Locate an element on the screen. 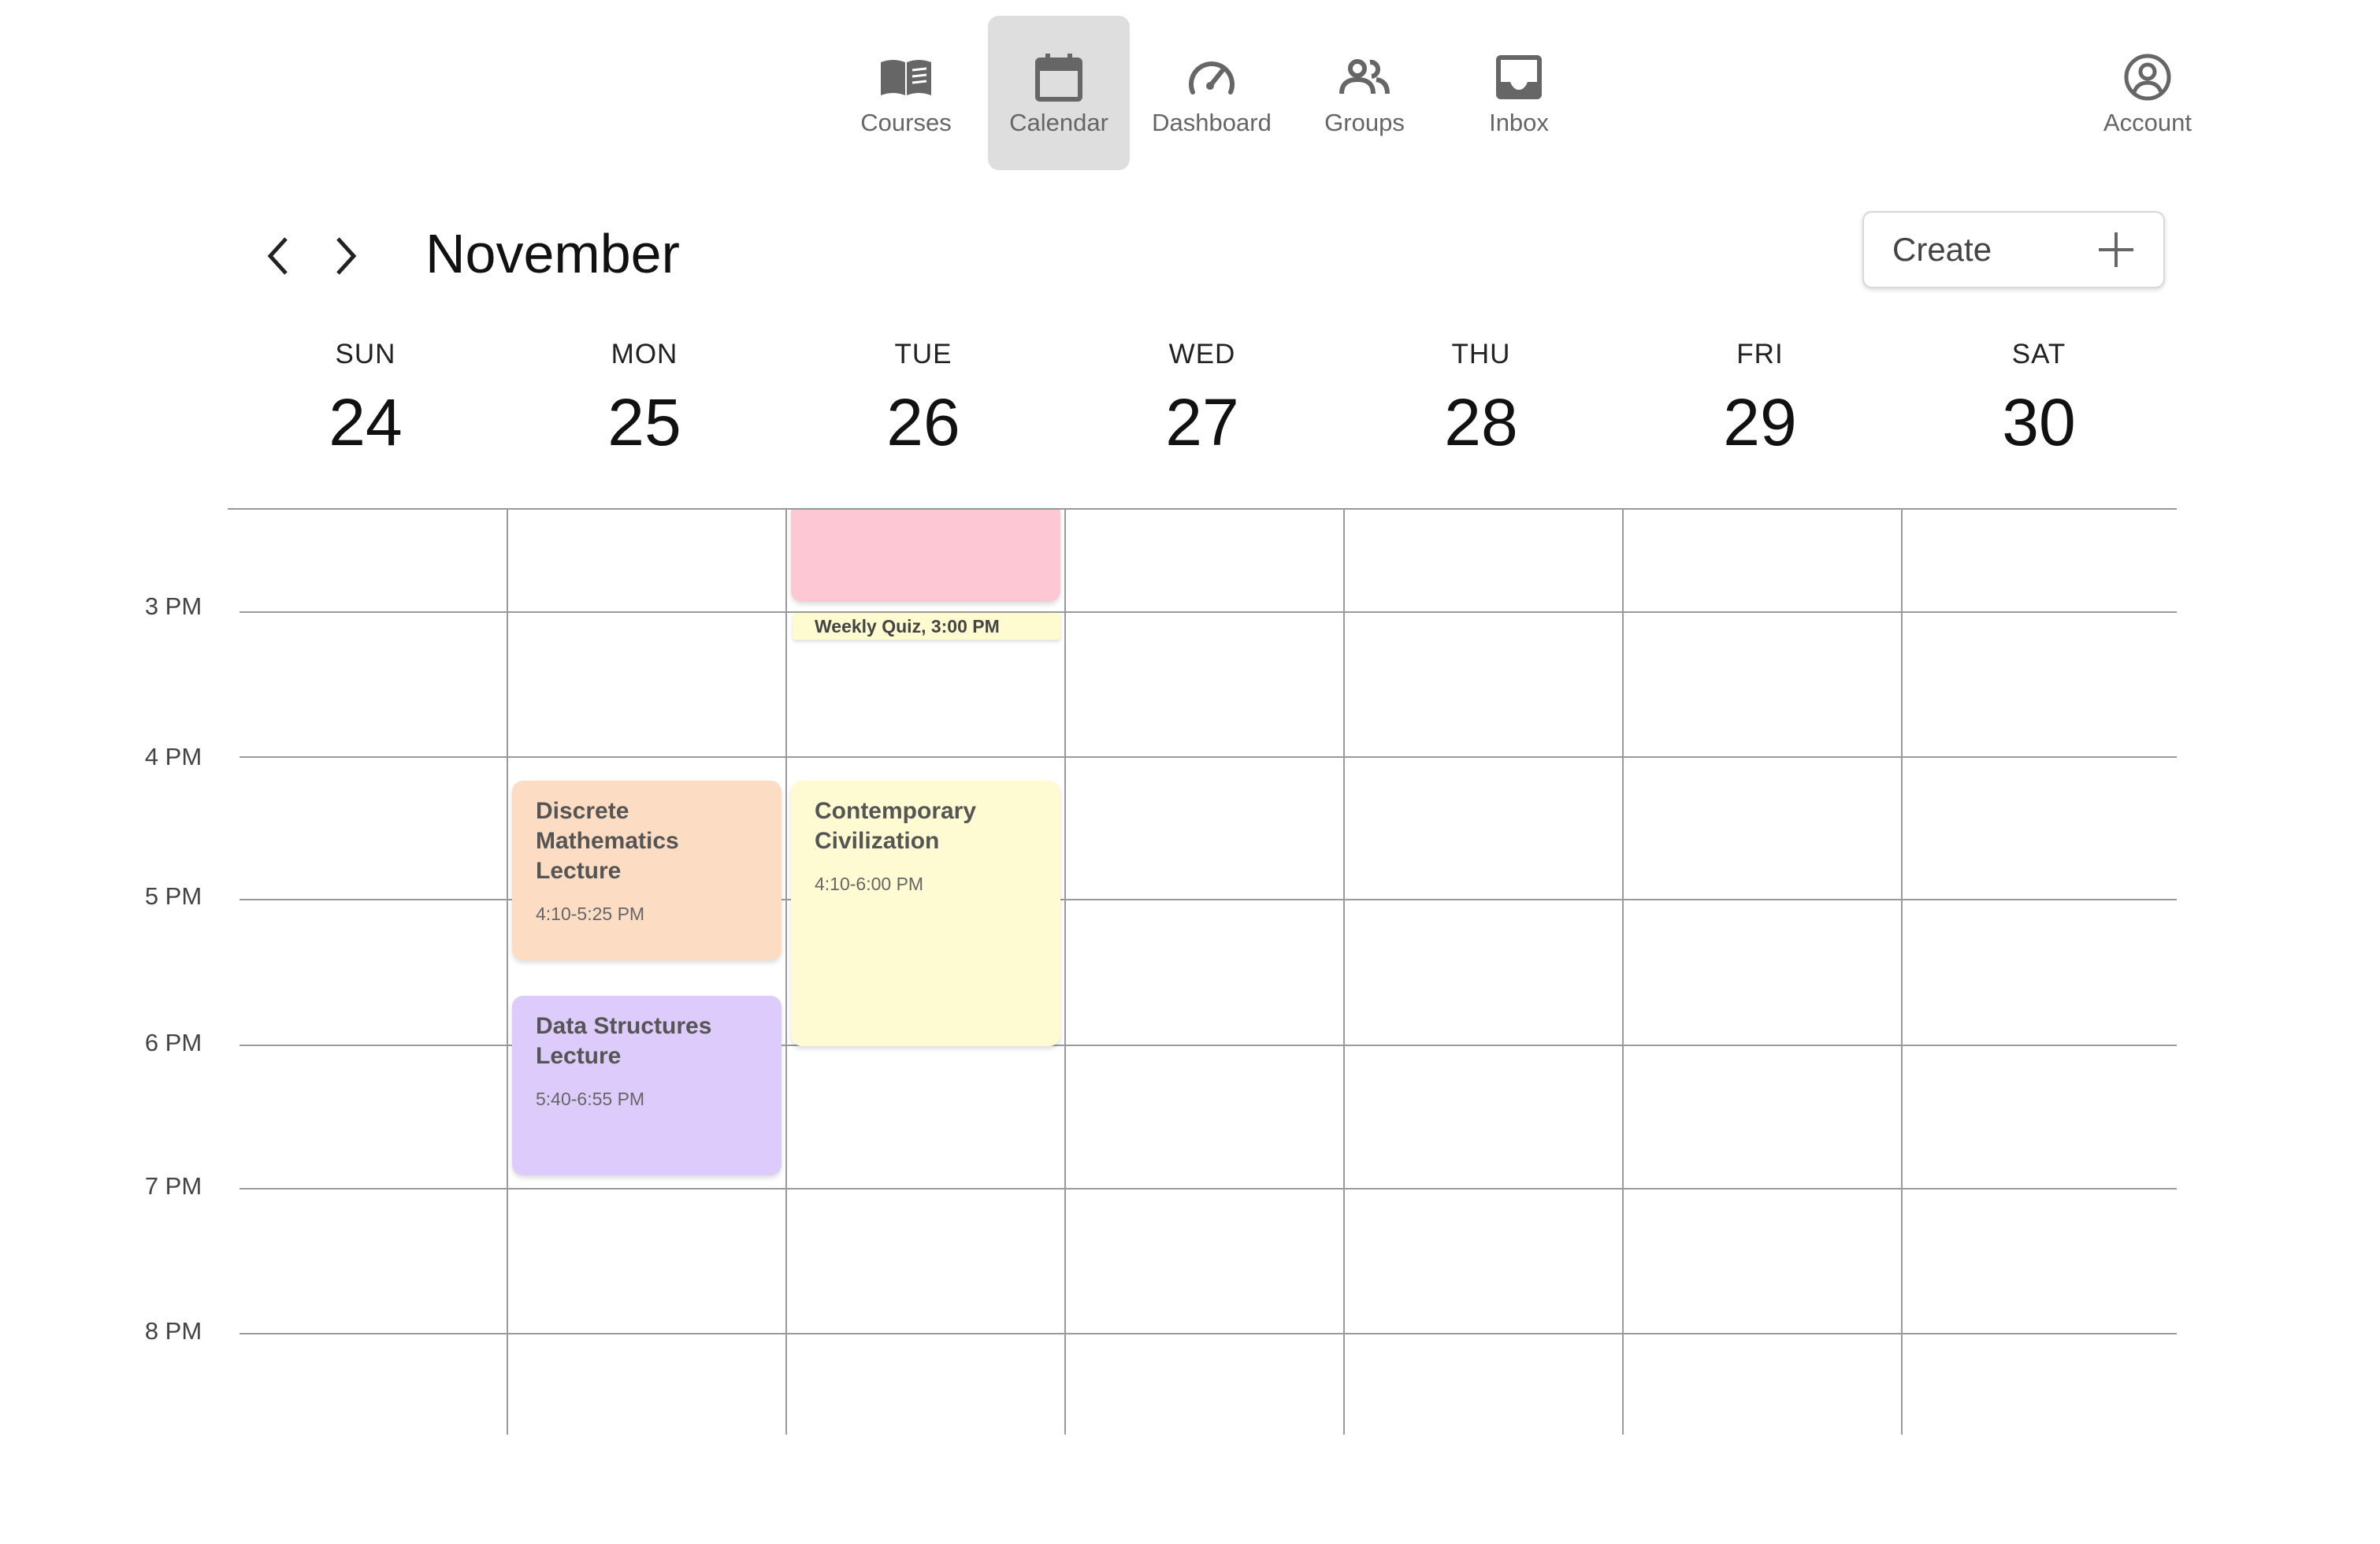  nav-label-dashboard: Dashboard is located at coordinates (1212, 122).